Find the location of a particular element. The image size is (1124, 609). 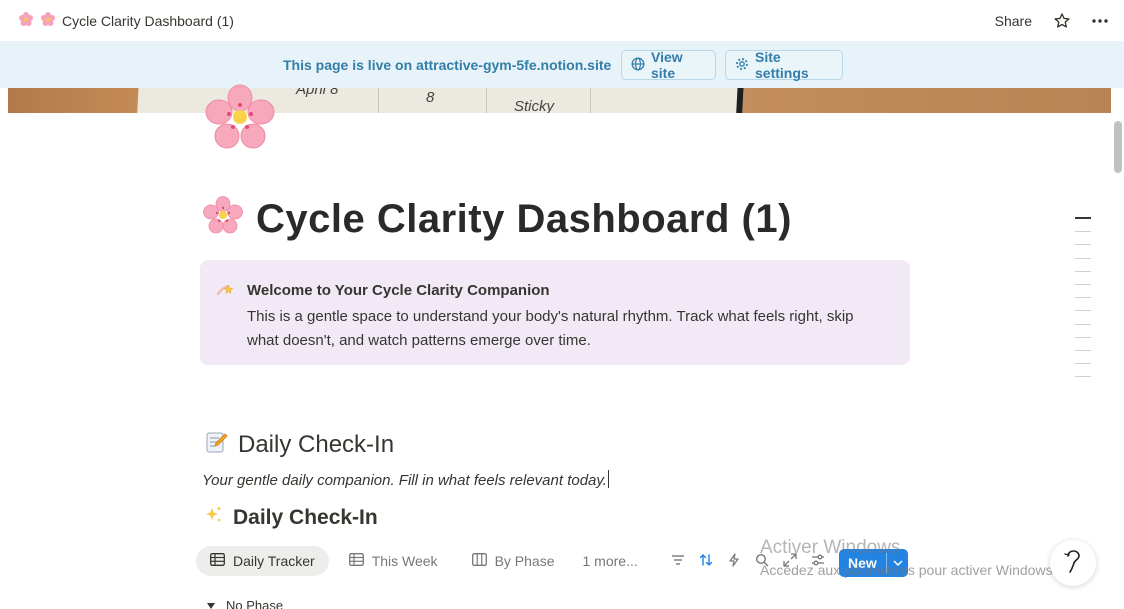

site-settings-button: Site settings is located at coordinates (784, 65).